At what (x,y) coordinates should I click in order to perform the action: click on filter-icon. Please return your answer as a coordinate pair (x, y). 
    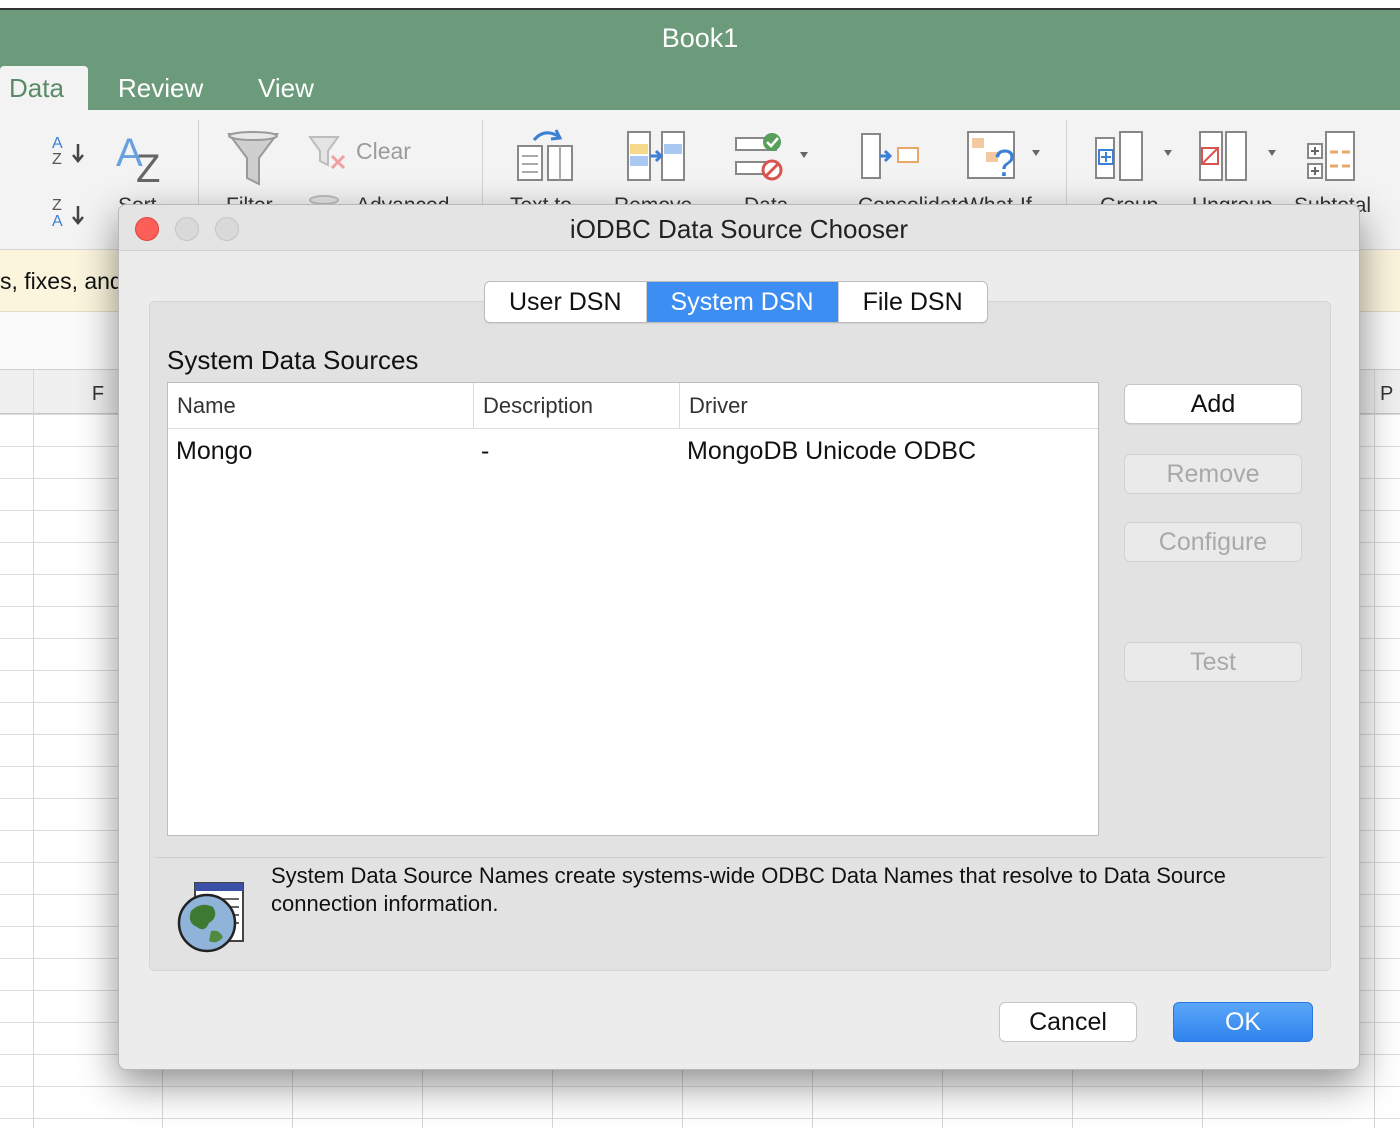
    Looking at the image, I should click on (253, 162).